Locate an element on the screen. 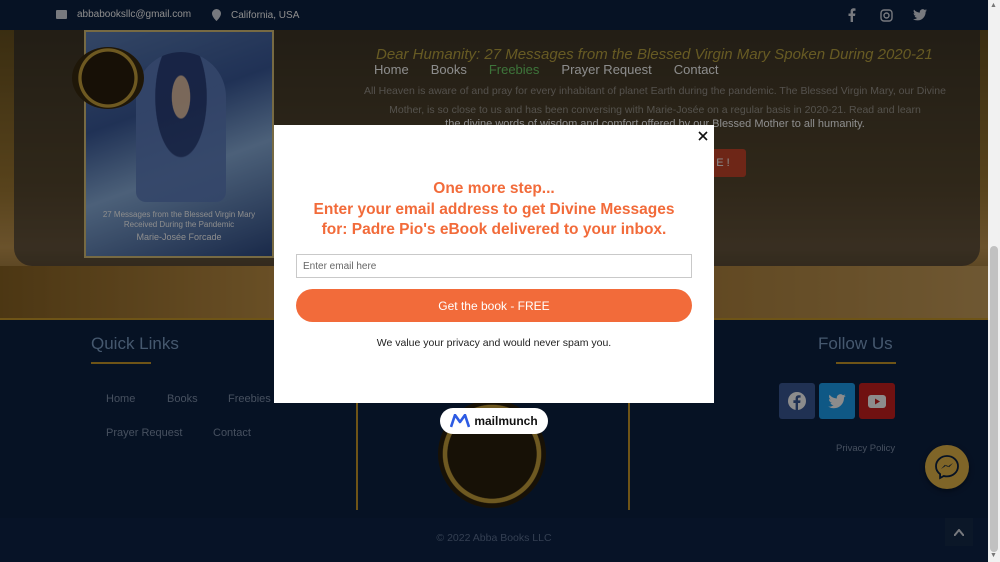 The width and height of the screenshot is (1000, 562). mailmunch-logo-icon is located at coordinates (460, 421).